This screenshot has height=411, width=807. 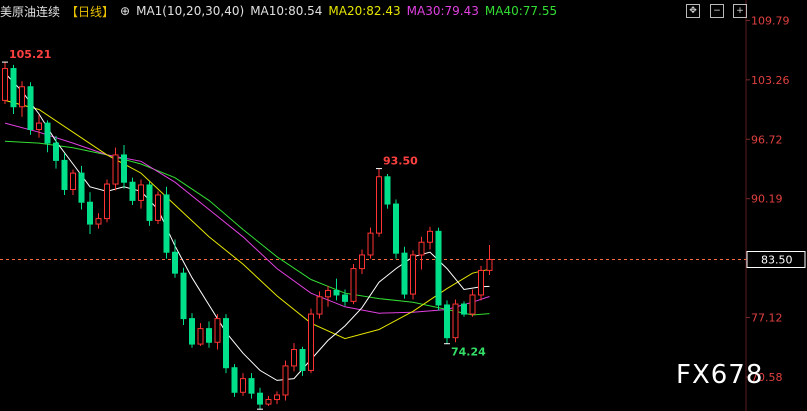 What do you see at coordinates (767, 139) in the screenshot?
I see `y-tick-label: 96.72` at bounding box center [767, 139].